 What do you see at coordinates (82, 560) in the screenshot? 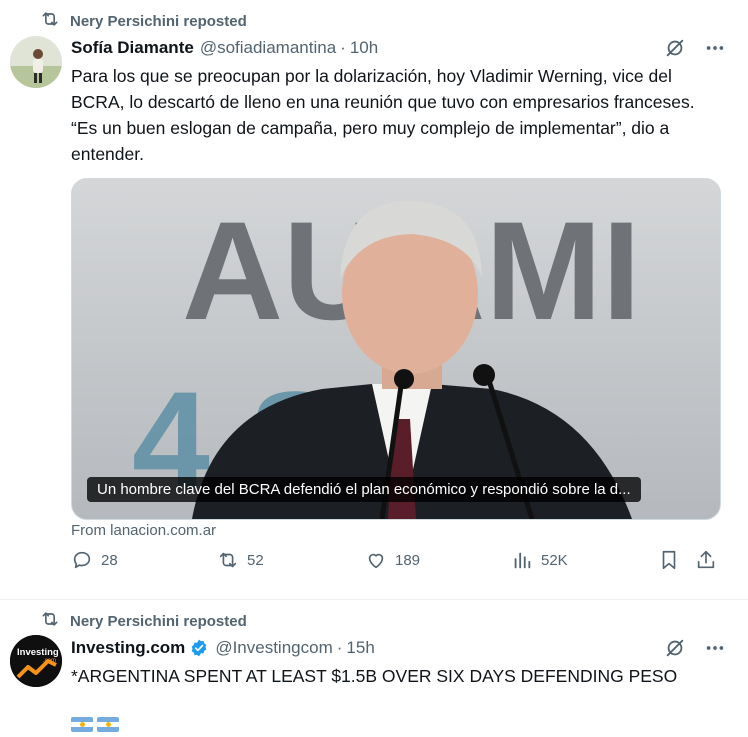
I see `reply-icon` at bounding box center [82, 560].